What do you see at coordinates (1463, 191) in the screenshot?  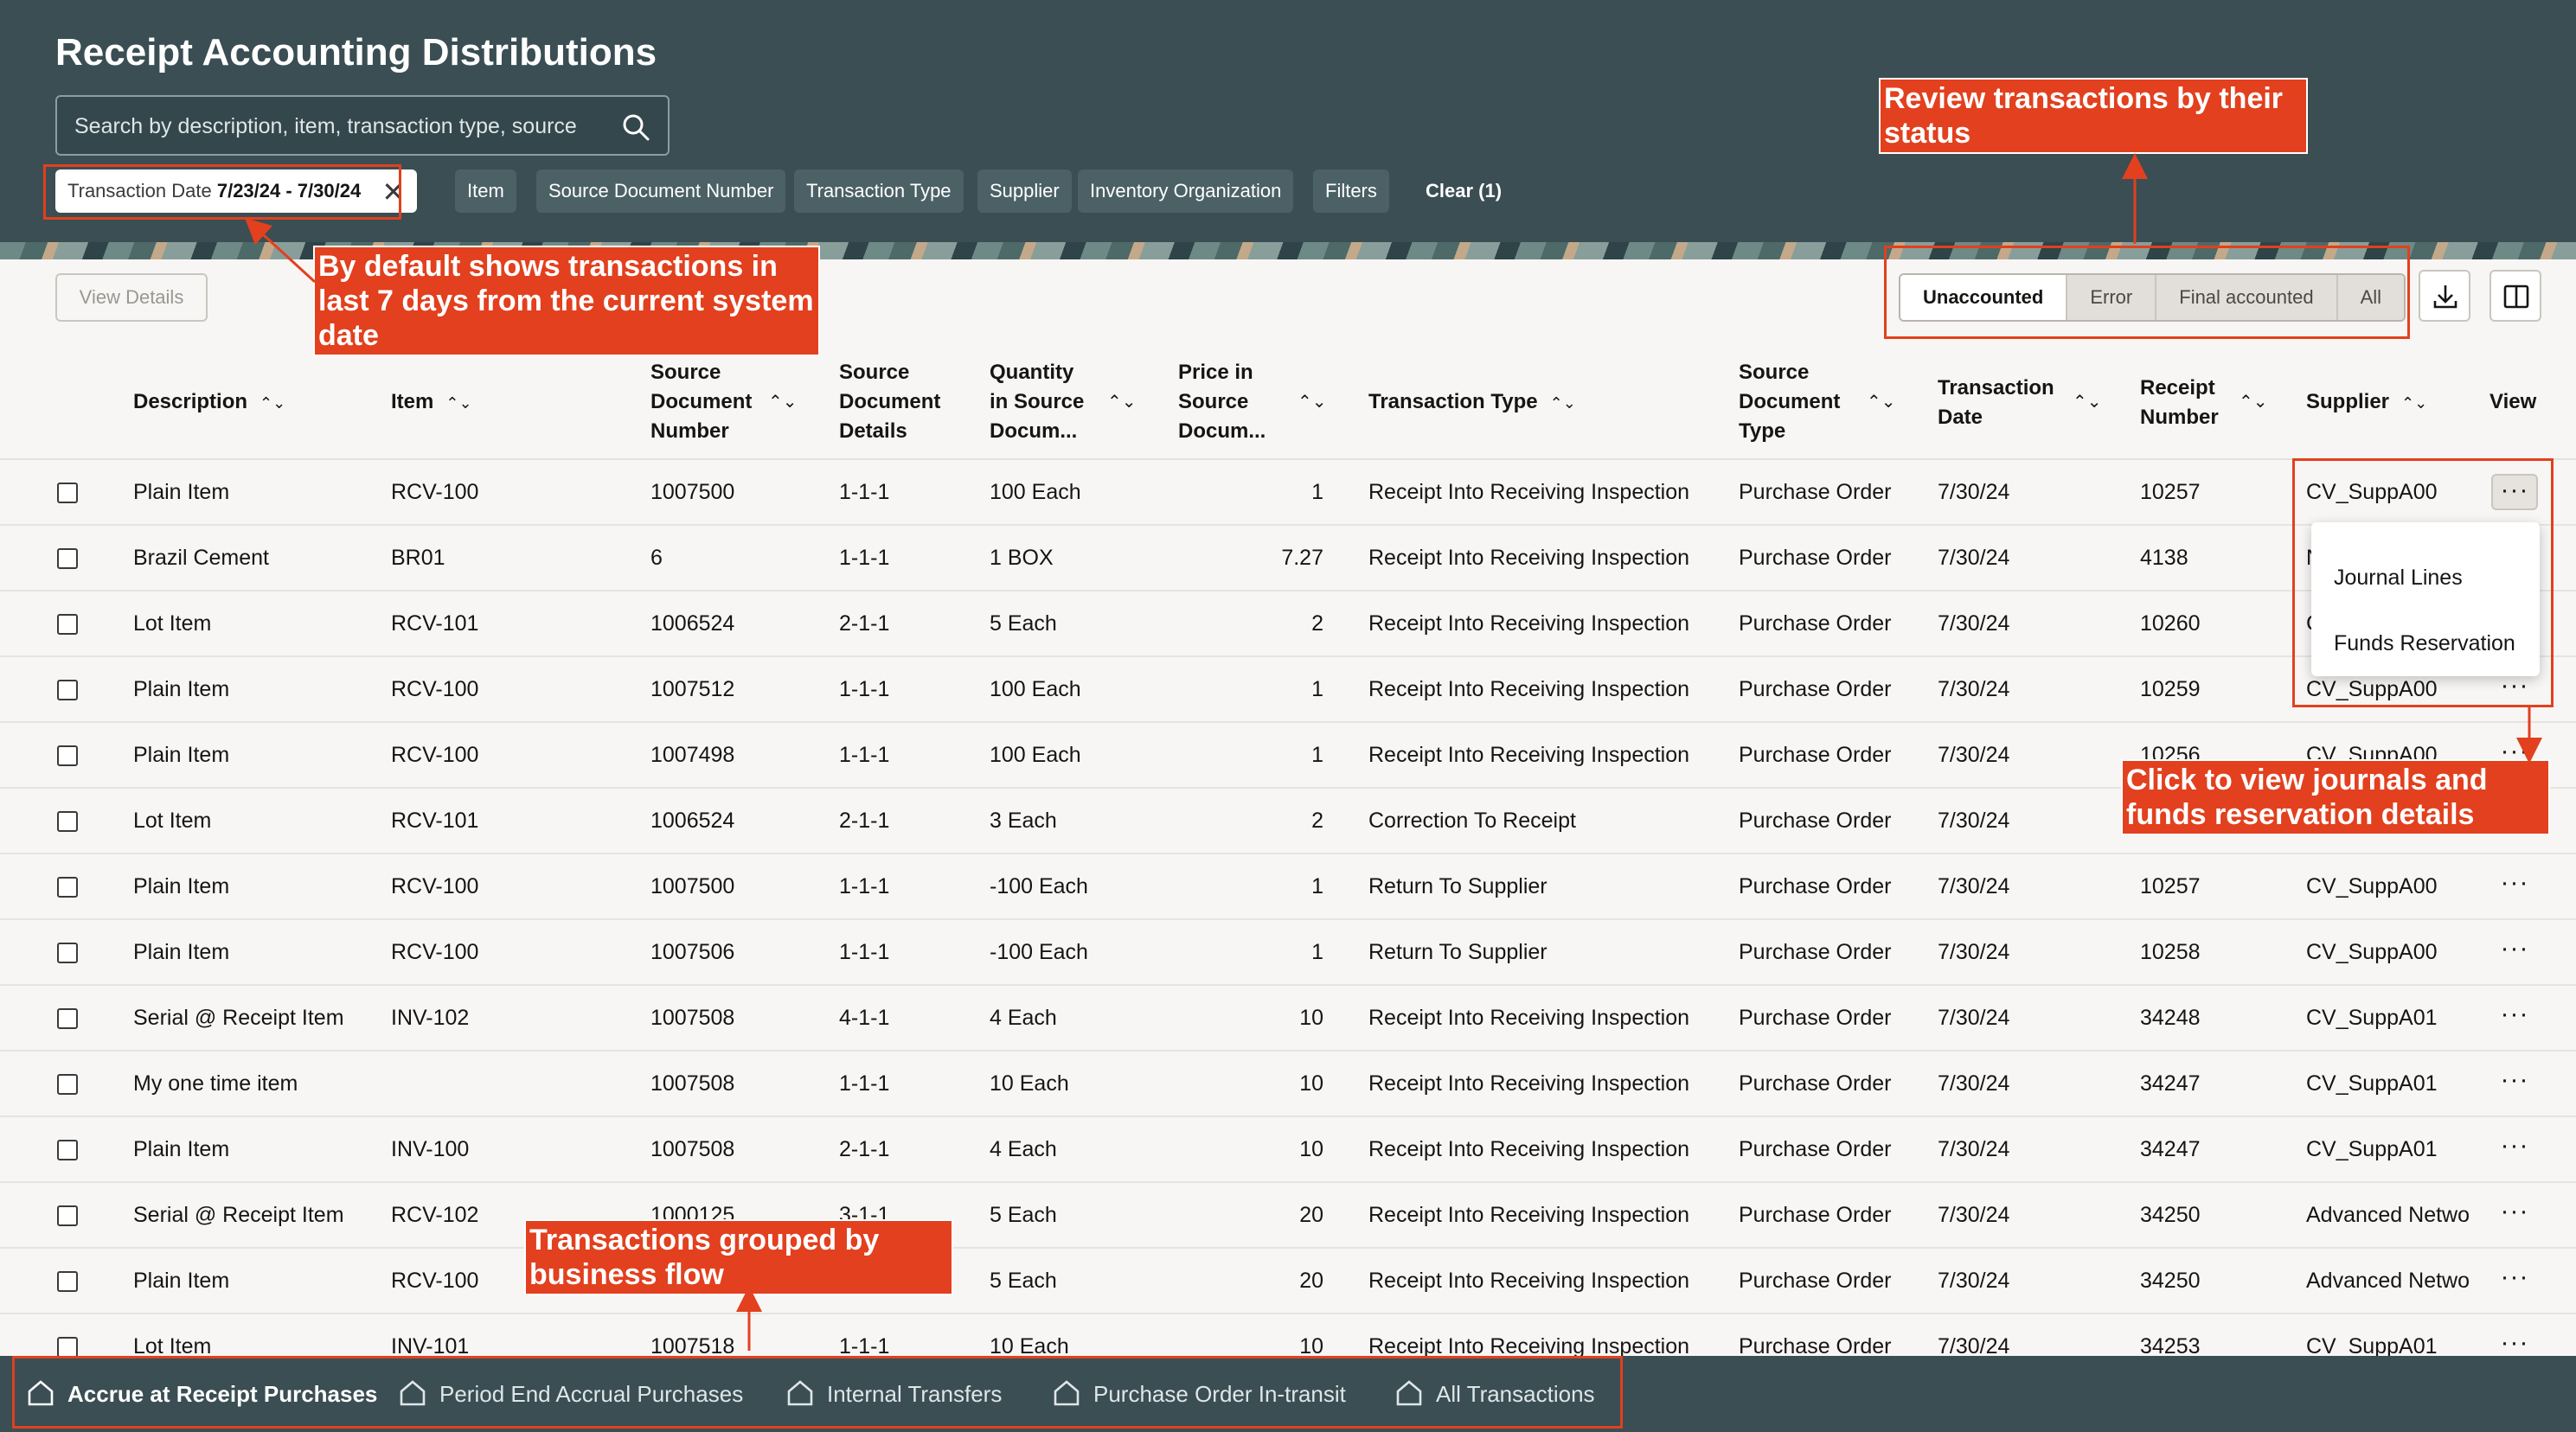 I see `clear-filters-button: Clear (1)` at bounding box center [1463, 191].